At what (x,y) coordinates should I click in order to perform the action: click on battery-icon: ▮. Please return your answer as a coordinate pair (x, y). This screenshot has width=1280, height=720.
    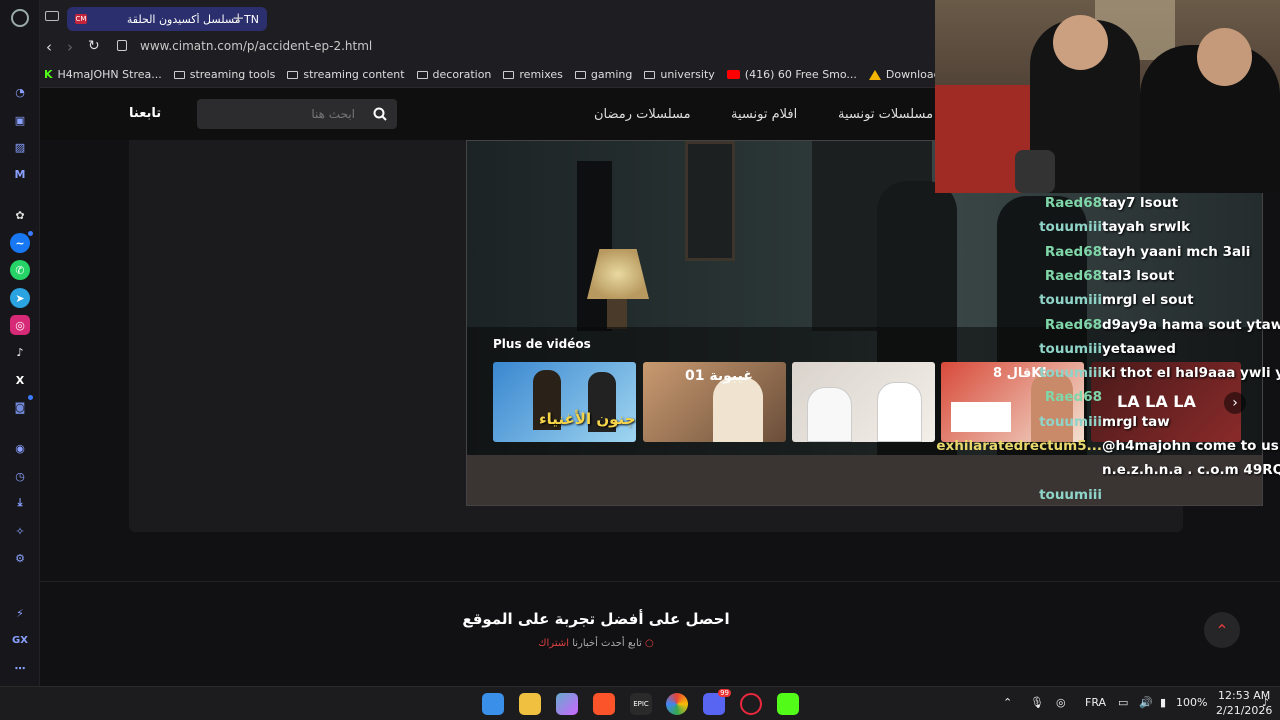
    Looking at the image, I should click on (1163, 702).